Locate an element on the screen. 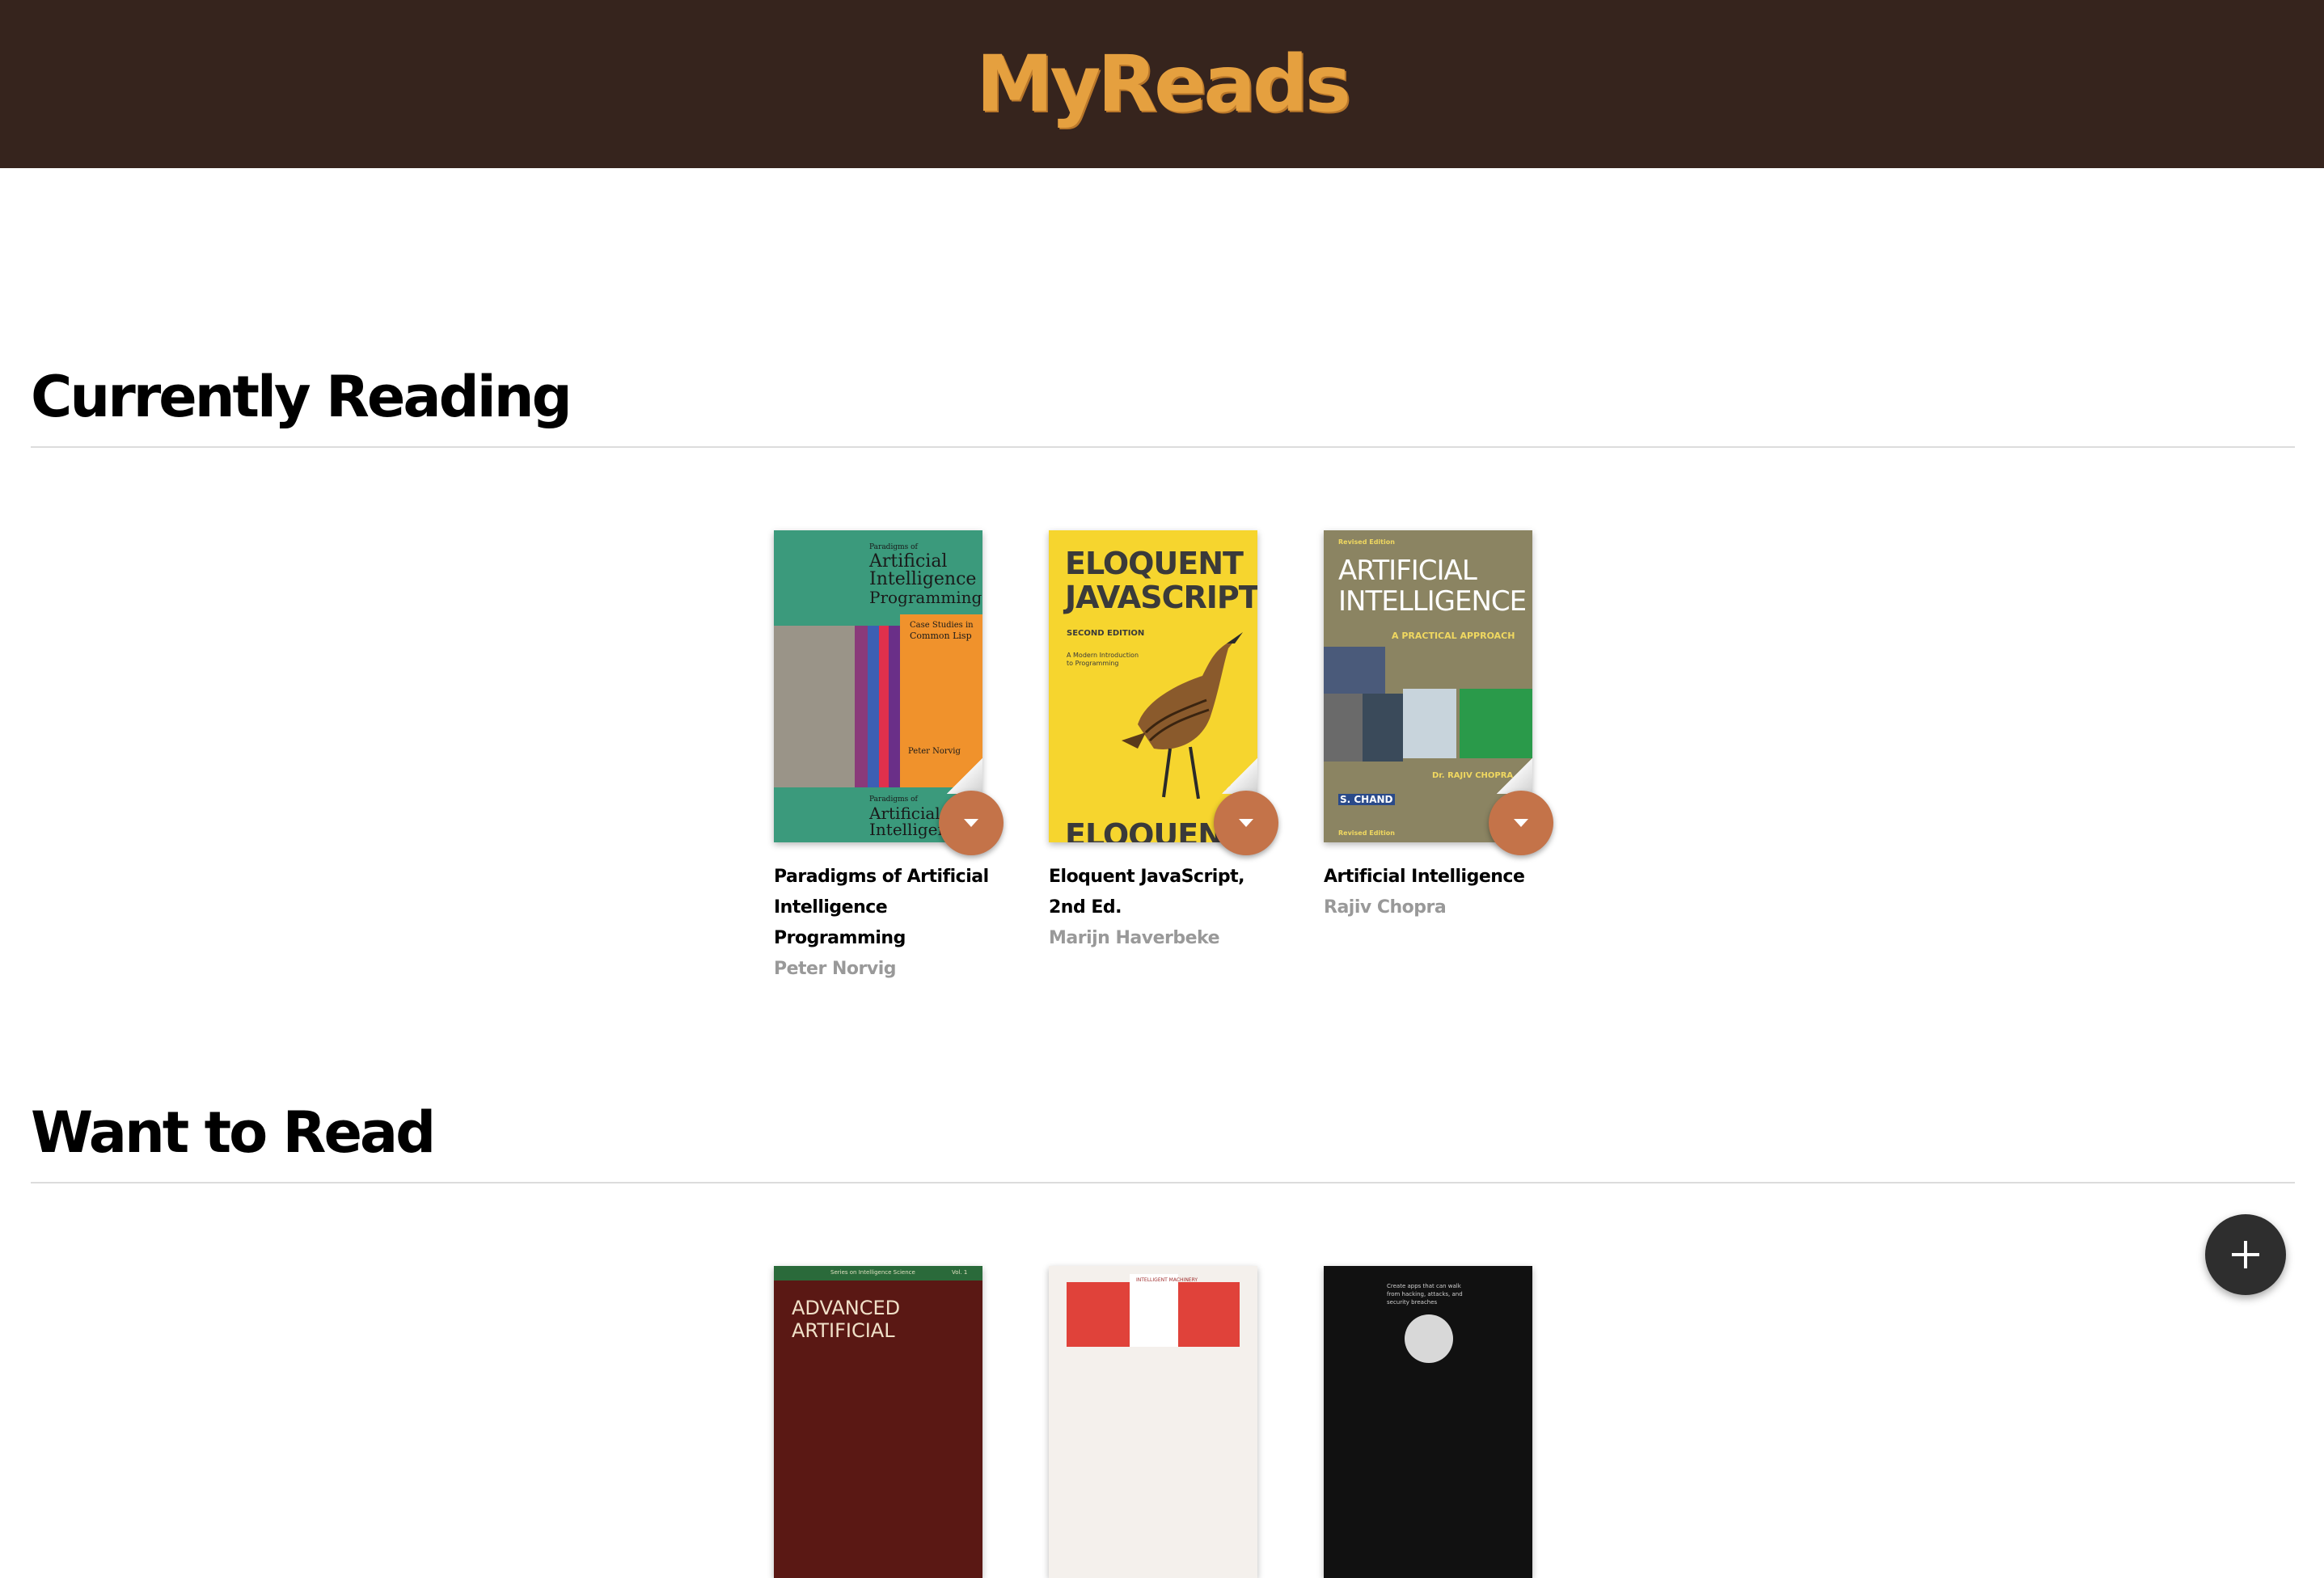  plus-icon is located at coordinates (2245, 1255).